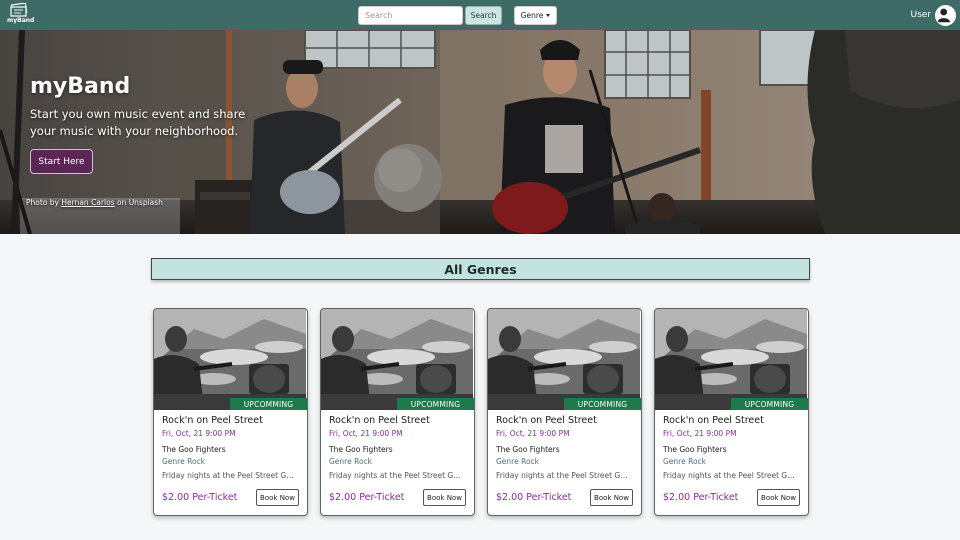 The width and height of the screenshot is (960, 540). I want to click on photo-credit-suffix: on Unsplash, so click(138, 202).